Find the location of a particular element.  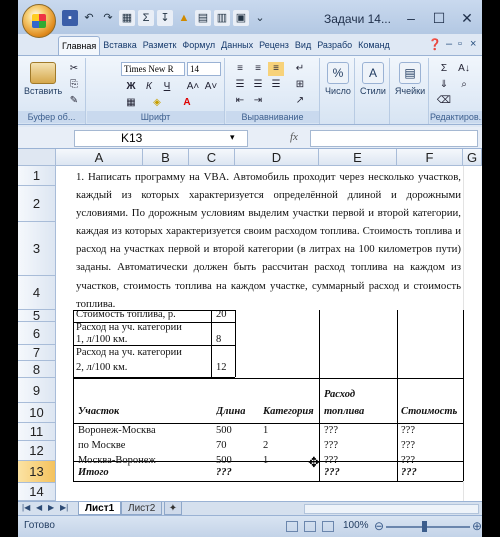

row-header-9: 9 is located at coordinates (37, 390).